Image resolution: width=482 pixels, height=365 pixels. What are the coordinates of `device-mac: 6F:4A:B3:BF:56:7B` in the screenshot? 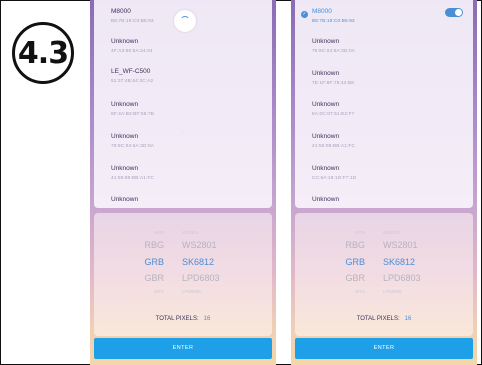 It's located at (132, 113).